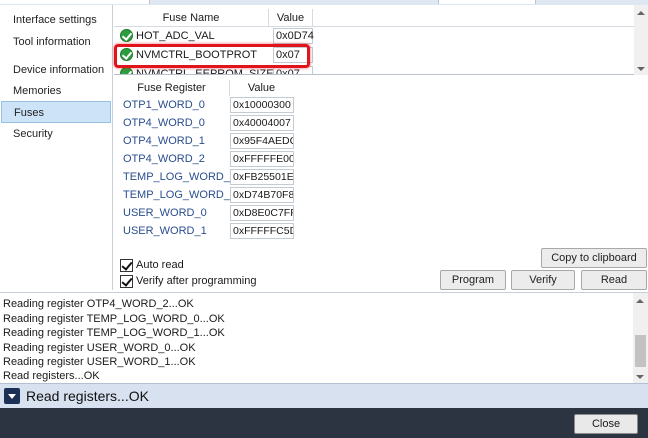 The image size is (648, 438). I want to click on auto-read-label: Auto read, so click(160, 265).